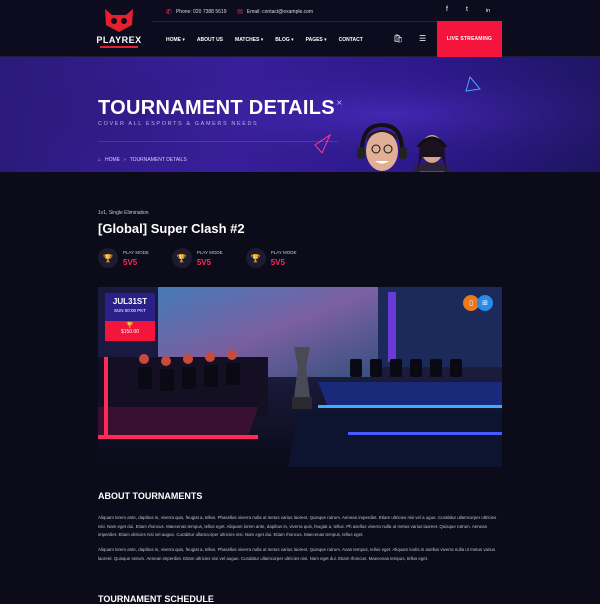 Image resolution: width=600 pixels, height=604 pixels. What do you see at coordinates (218, 141) in the screenshot?
I see `hero-divider` at bounding box center [218, 141].